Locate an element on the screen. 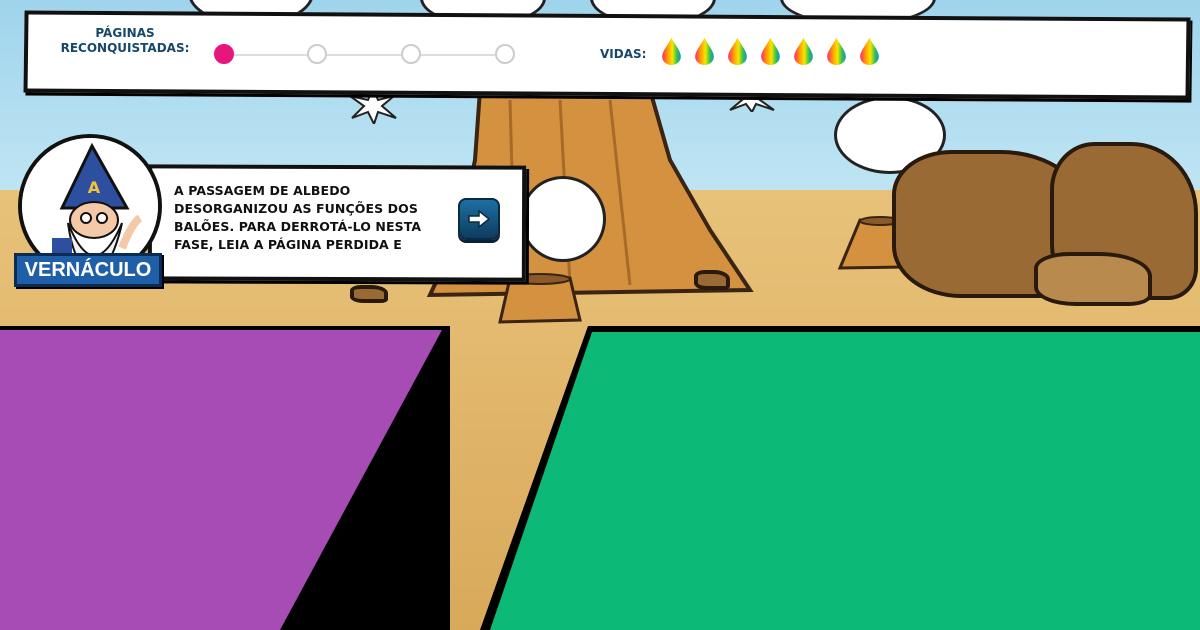  pages-progress is located at coordinates (366, 55).